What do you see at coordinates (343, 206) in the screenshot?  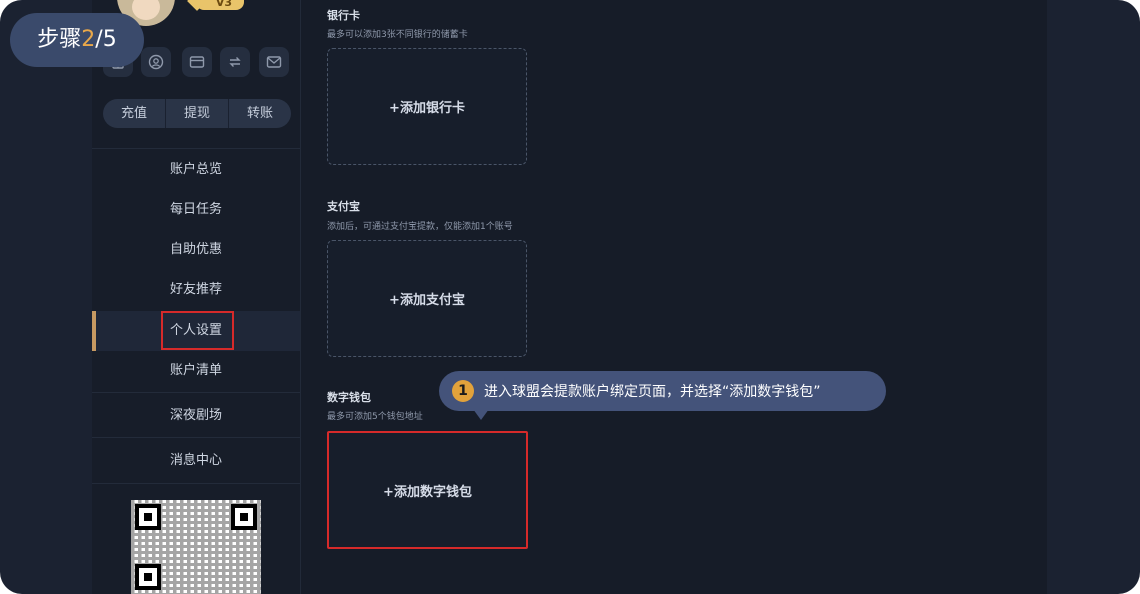 I see `alipay-section-title: 支付宝` at bounding box center [343, 206].